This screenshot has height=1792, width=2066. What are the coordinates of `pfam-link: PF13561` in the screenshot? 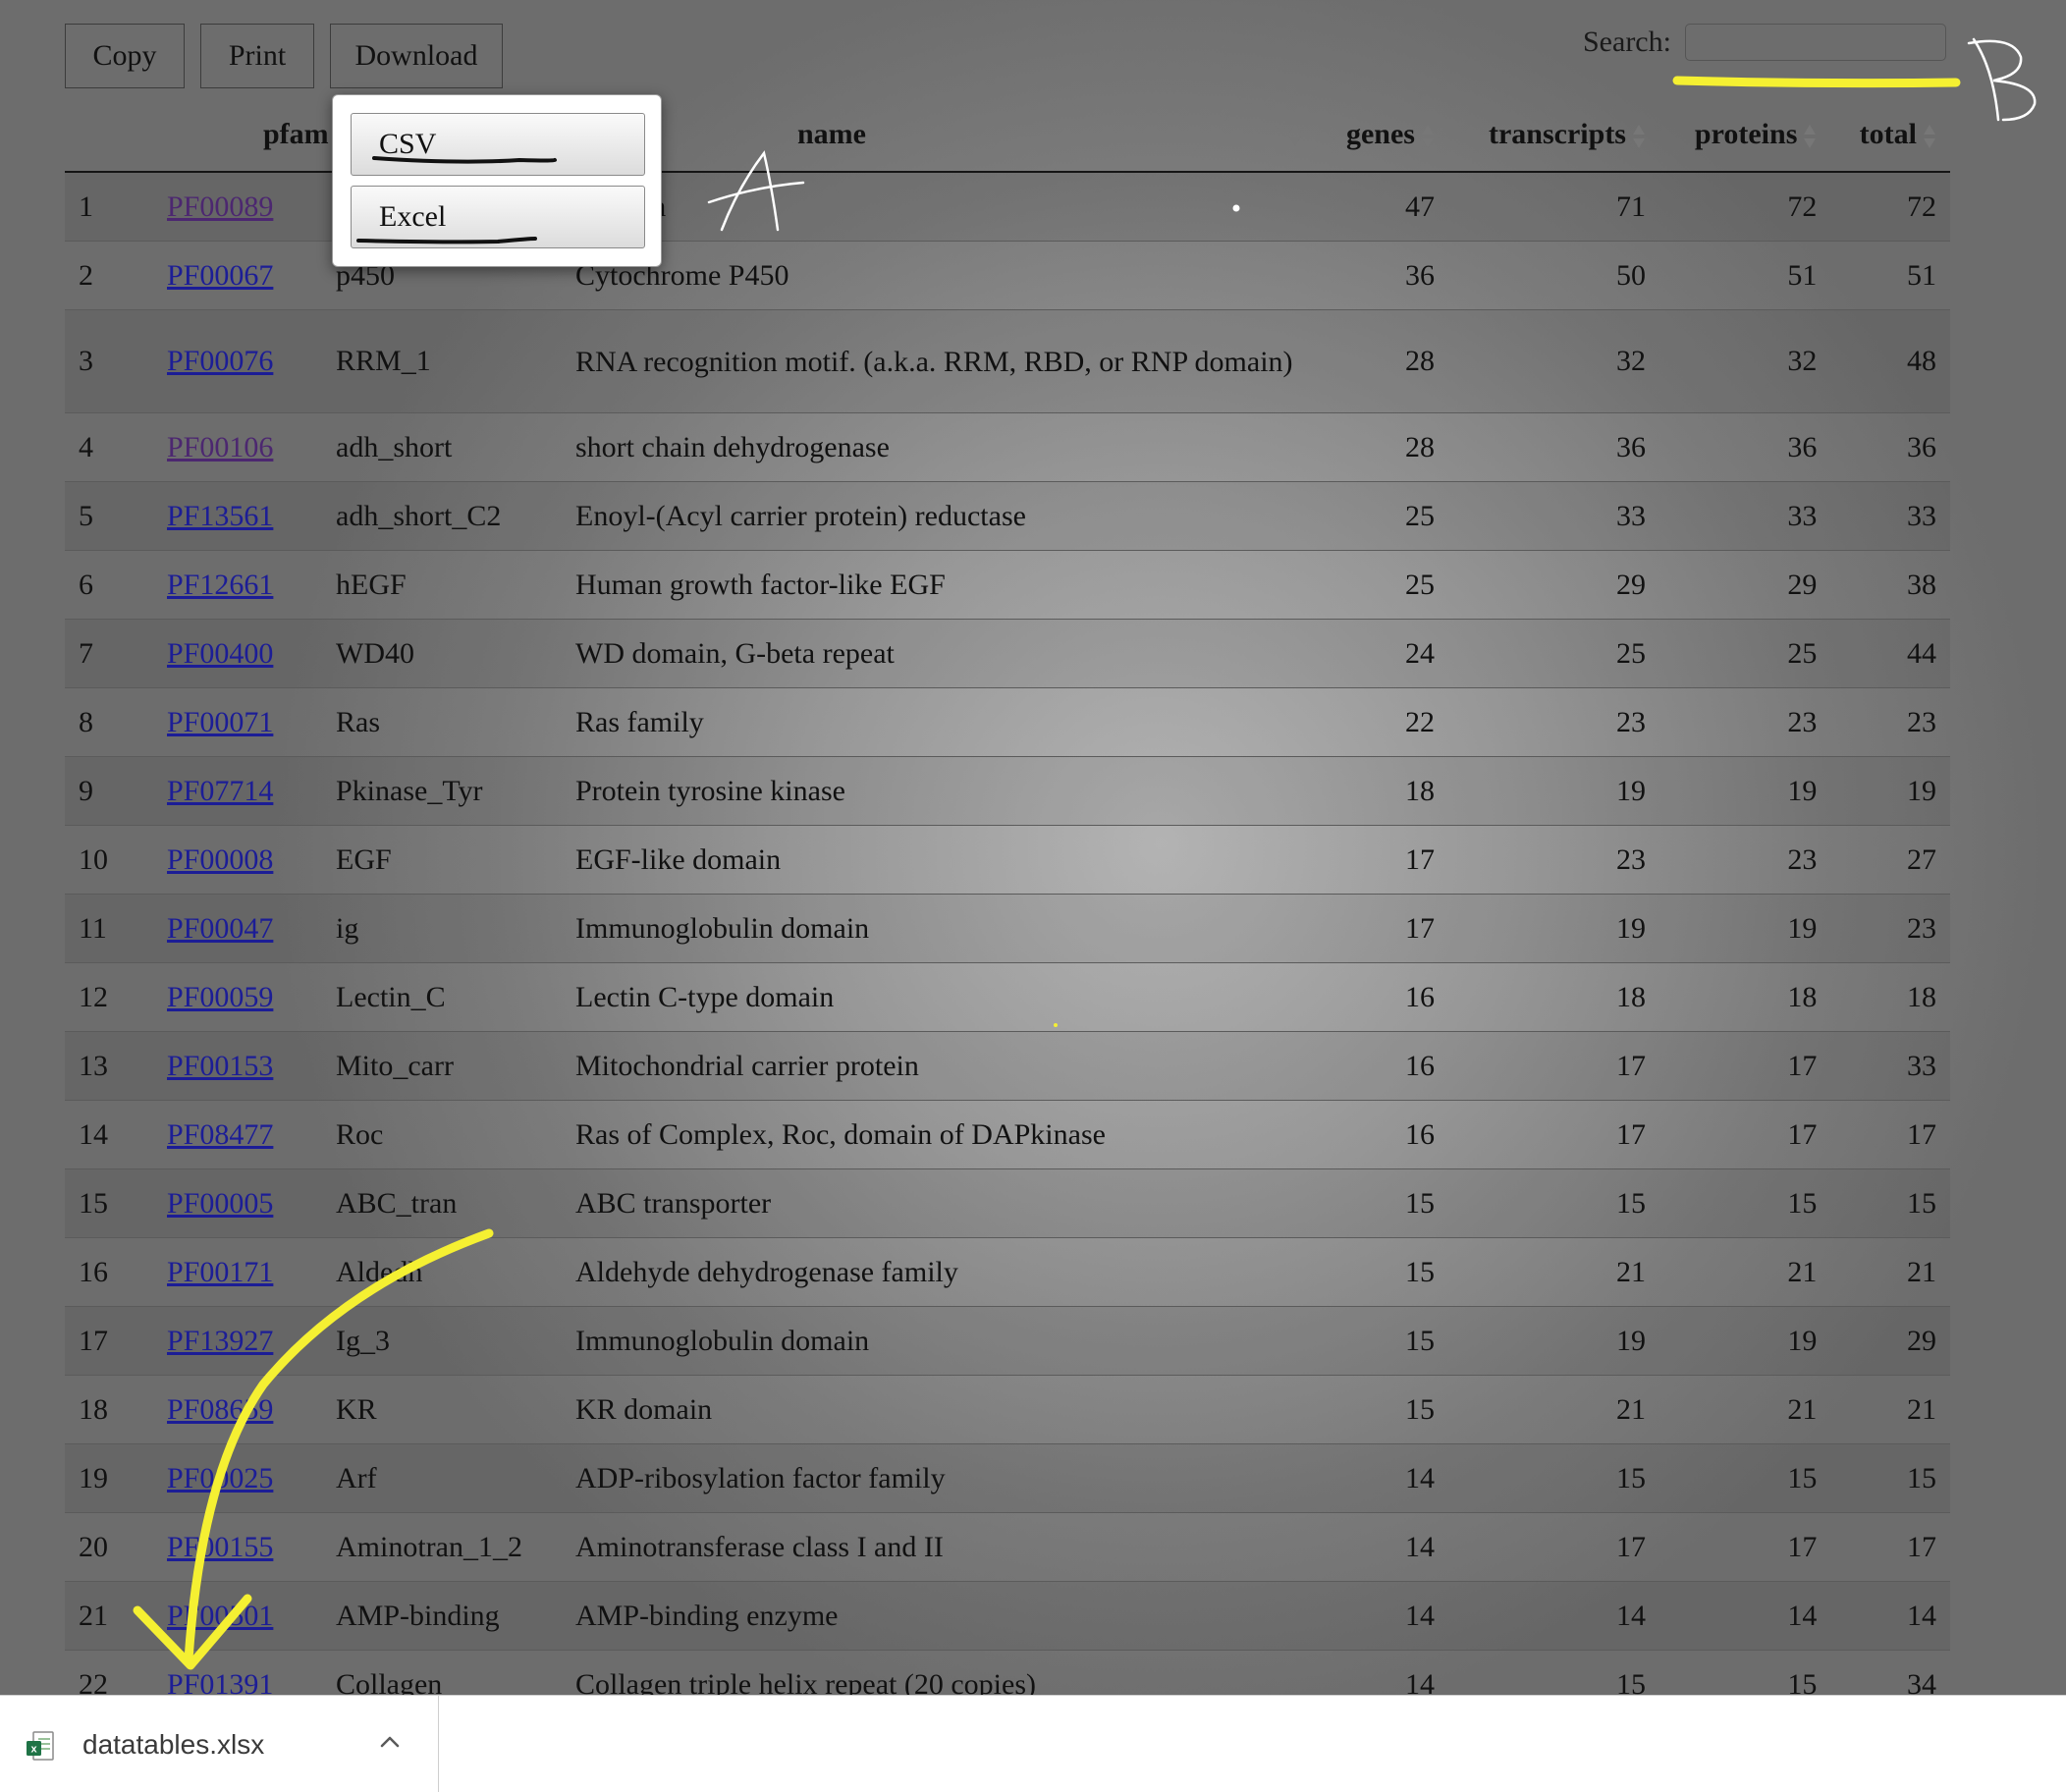 It's located at (220, 516).